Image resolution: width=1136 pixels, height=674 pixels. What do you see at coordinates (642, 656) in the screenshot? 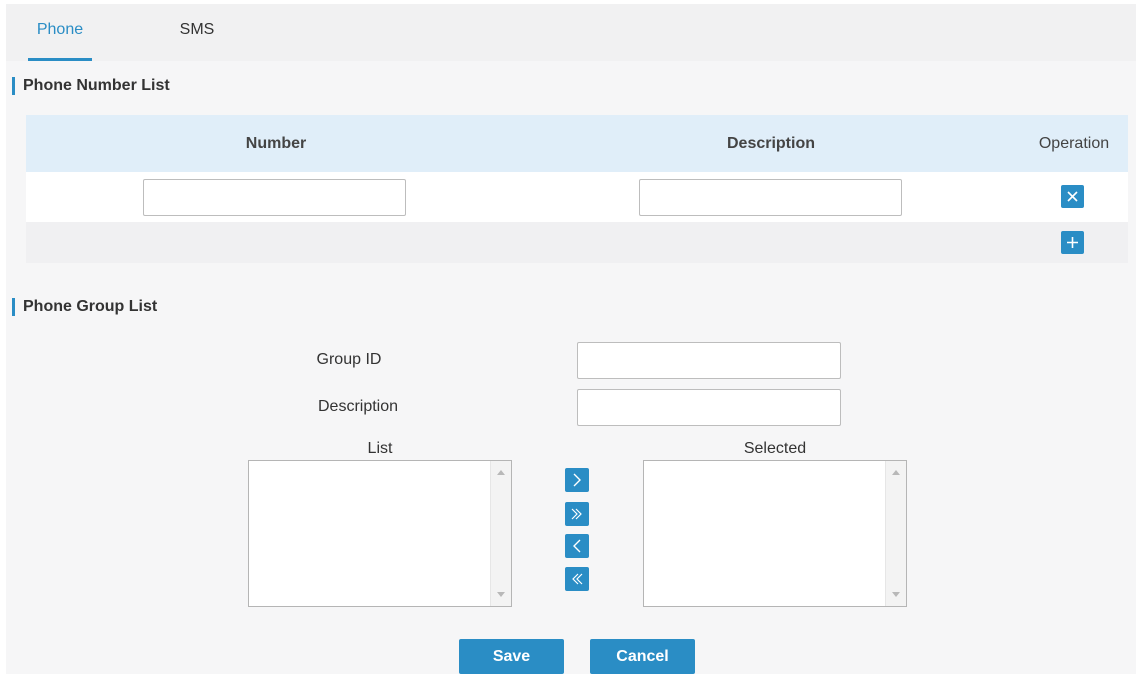
I see `cancel-button: Cancel` at bounding box center [642, 656].